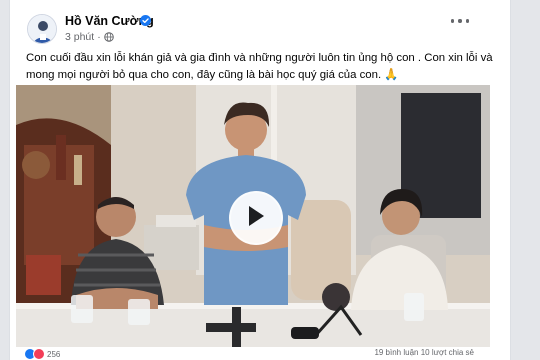  I want to click on globe-icon, so click(108, 37).